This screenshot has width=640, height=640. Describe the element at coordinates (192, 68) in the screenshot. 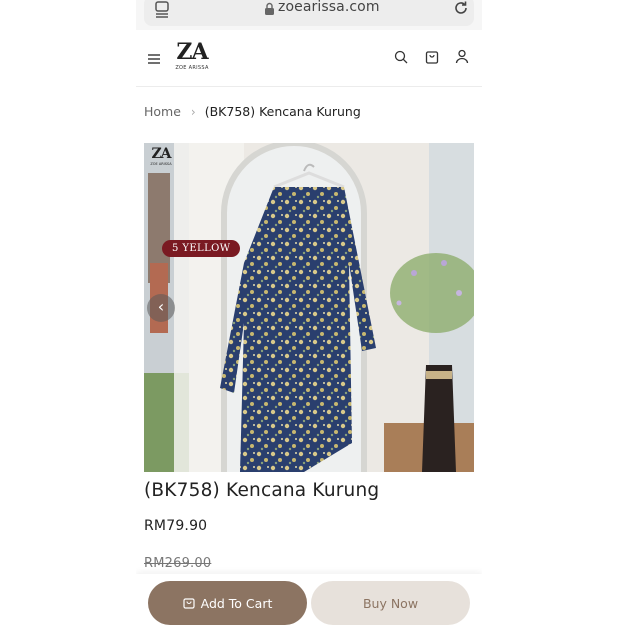

I see `logo-text: ZOE ARISSA` at that location.